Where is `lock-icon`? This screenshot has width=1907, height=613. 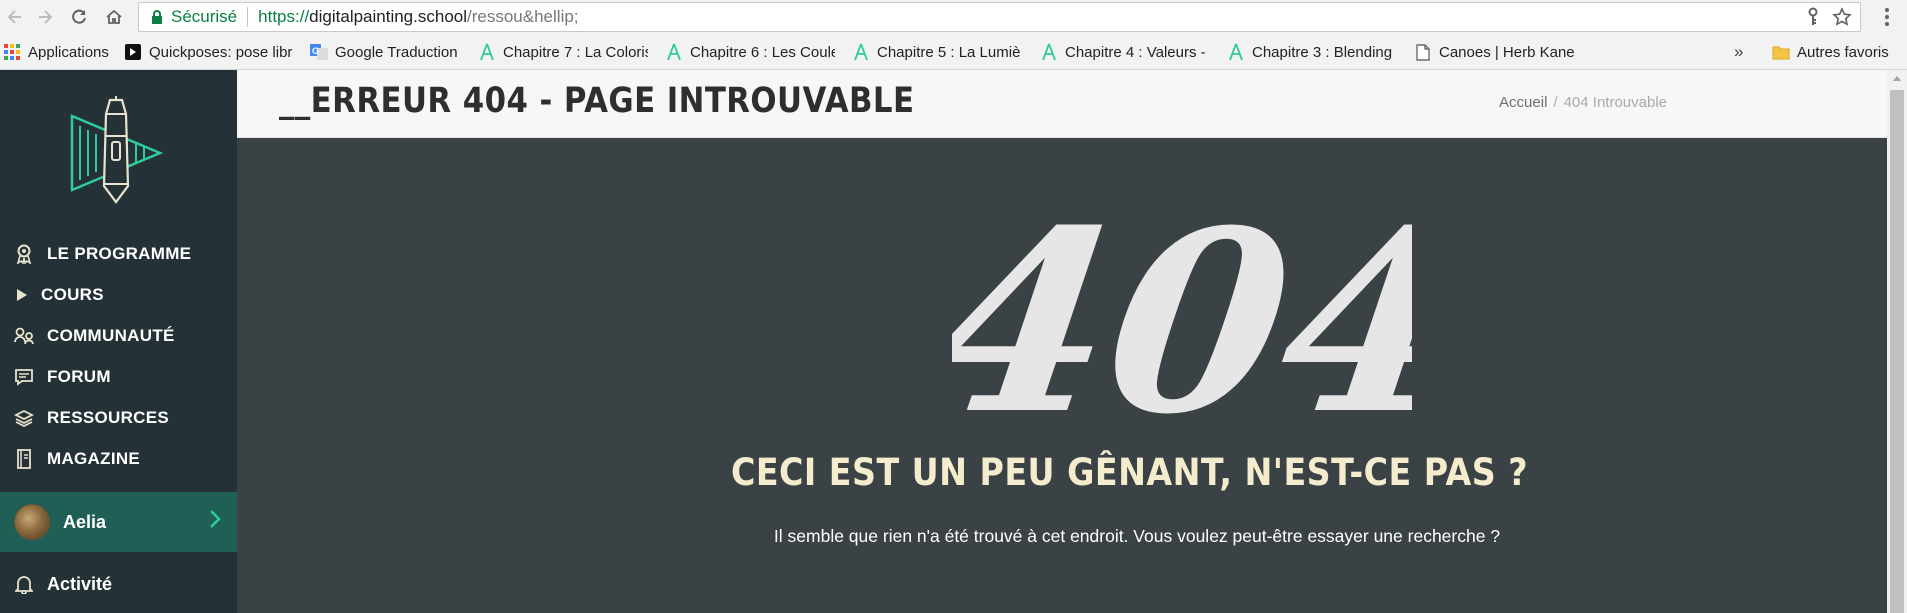
lock-icon is located at coordinates (157, 17).